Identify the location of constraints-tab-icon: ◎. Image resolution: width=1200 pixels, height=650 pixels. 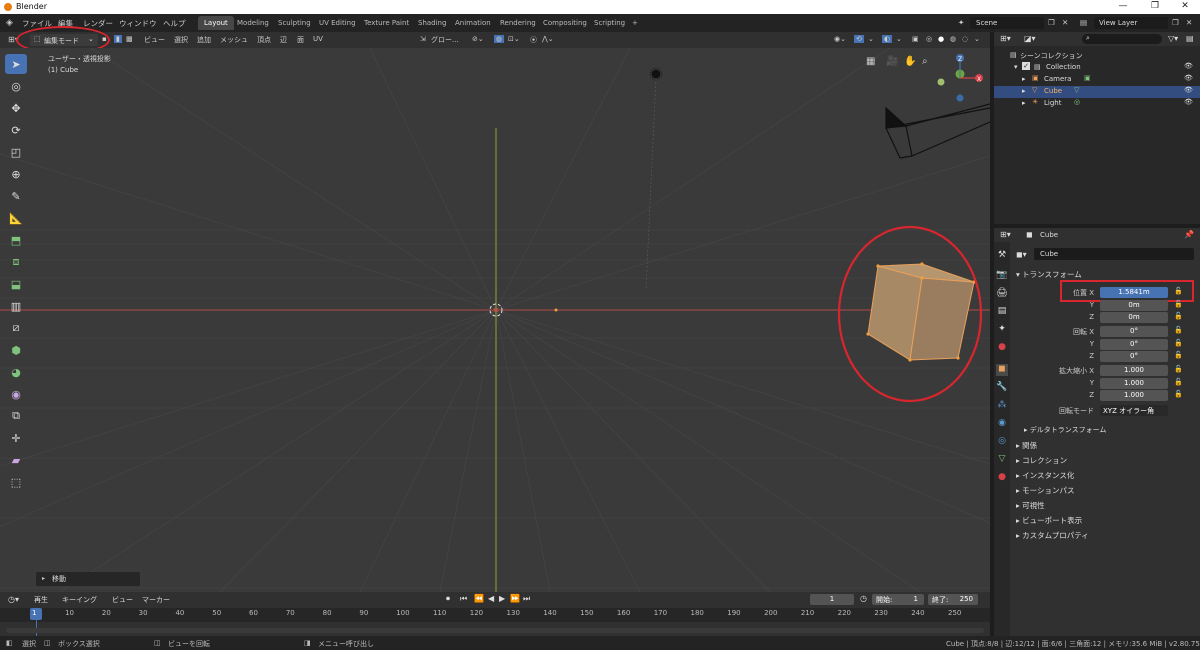
(1002, 442).